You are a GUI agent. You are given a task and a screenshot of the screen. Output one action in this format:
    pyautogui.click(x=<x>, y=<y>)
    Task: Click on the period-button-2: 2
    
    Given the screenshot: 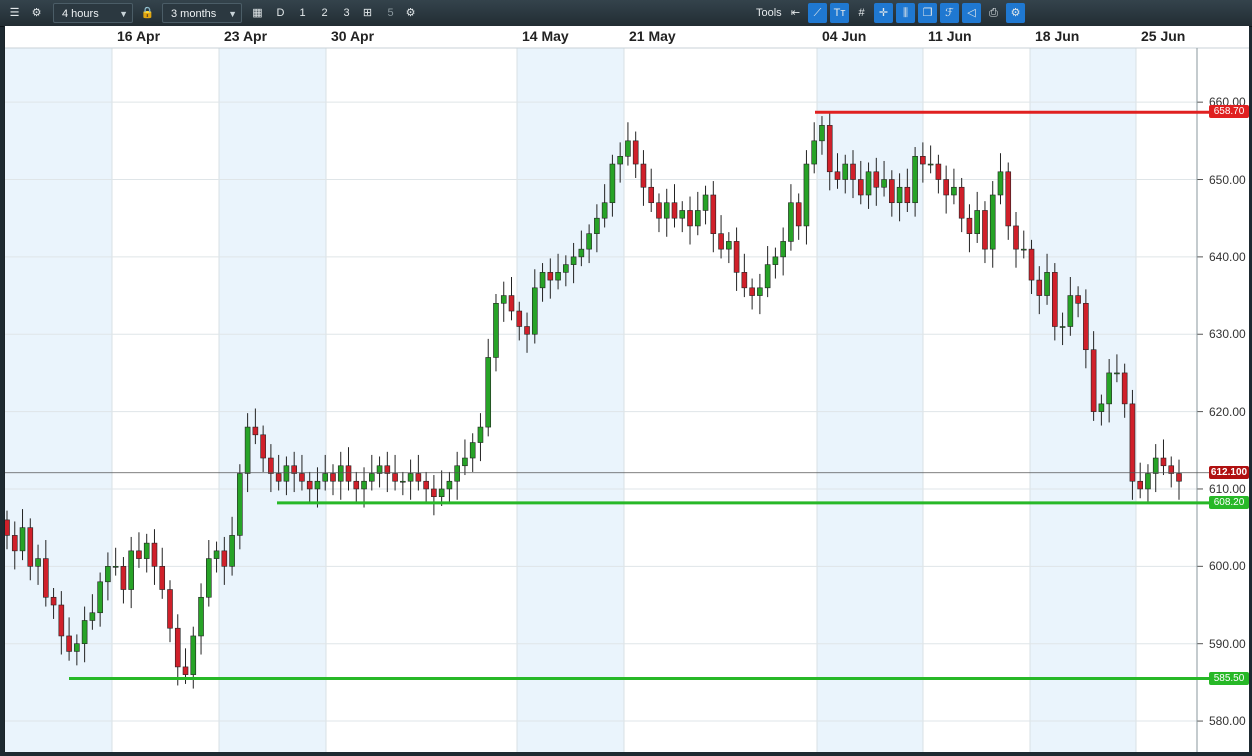 What is the action you would take?
    pyautogui.click(x=324, y=13)
    